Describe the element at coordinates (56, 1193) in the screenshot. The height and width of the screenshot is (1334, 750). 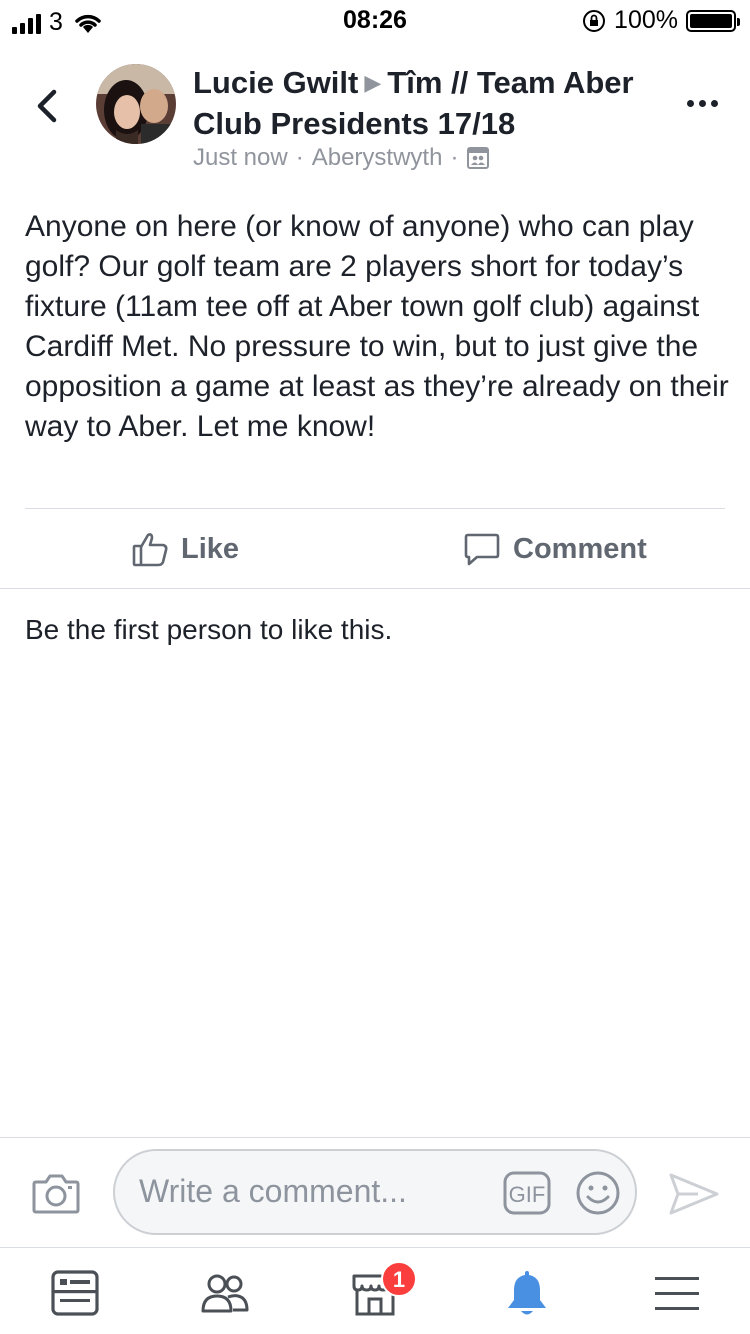
I see `camera-icon` at that location.